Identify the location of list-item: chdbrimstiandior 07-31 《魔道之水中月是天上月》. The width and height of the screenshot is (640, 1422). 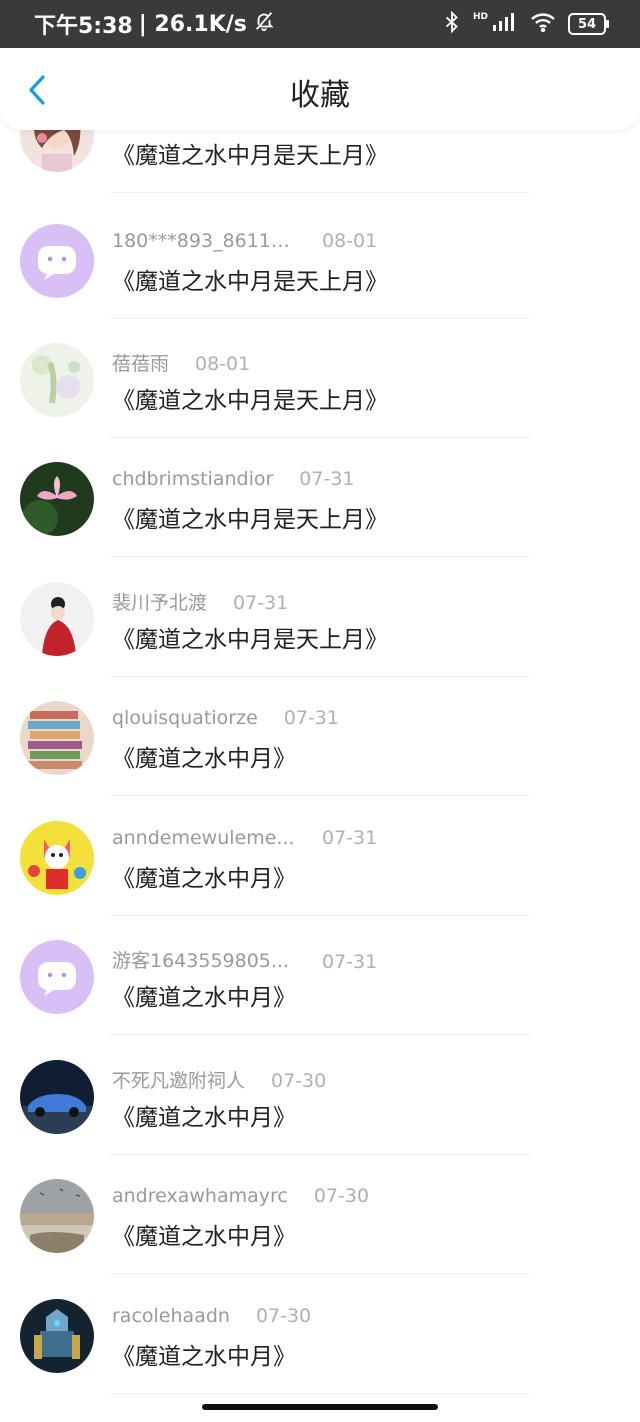
(320, 497).